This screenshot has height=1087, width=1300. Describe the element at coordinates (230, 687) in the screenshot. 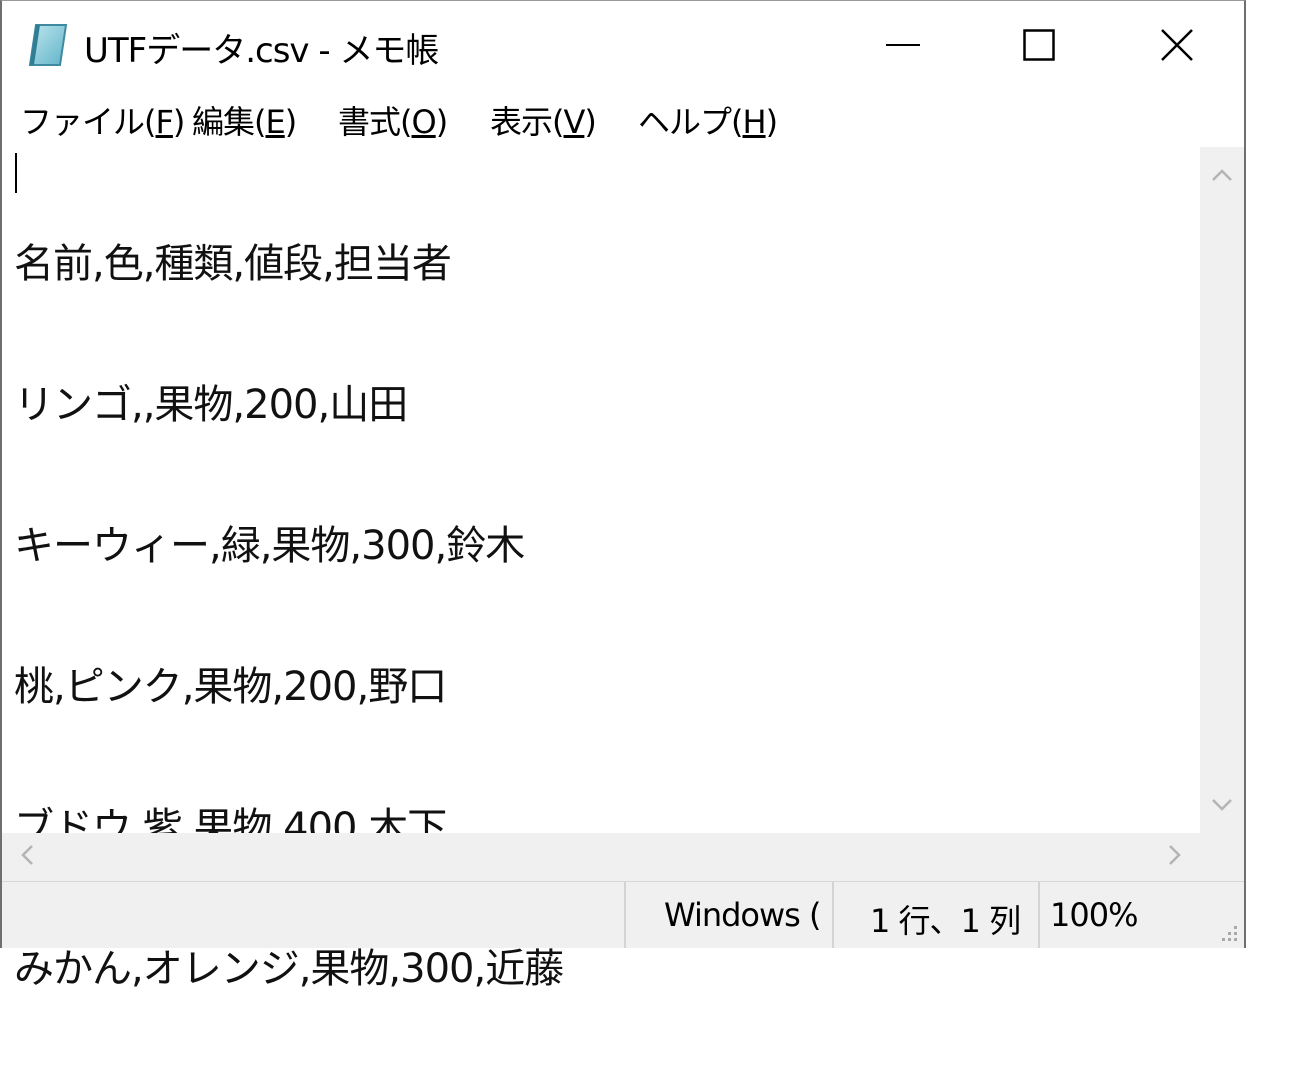

I see `editor-line: 桃,ピンク,果物,200,野口` at that location.